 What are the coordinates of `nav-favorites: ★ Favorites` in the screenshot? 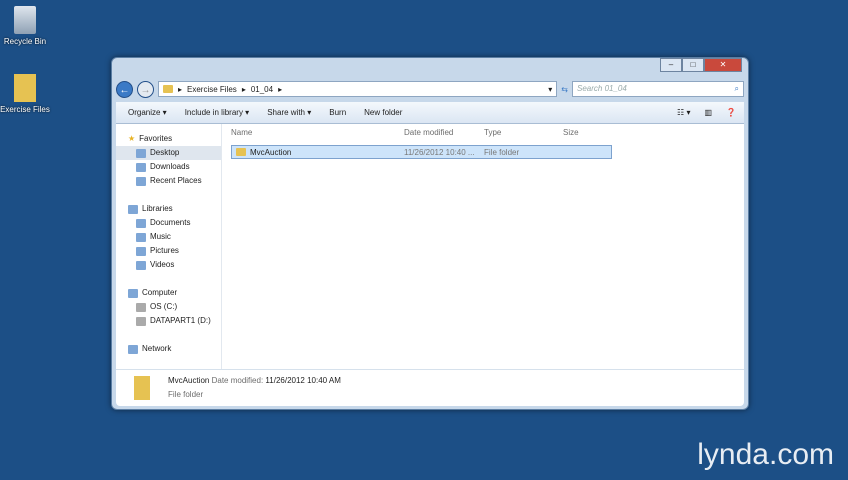 It's located at (168, 139).